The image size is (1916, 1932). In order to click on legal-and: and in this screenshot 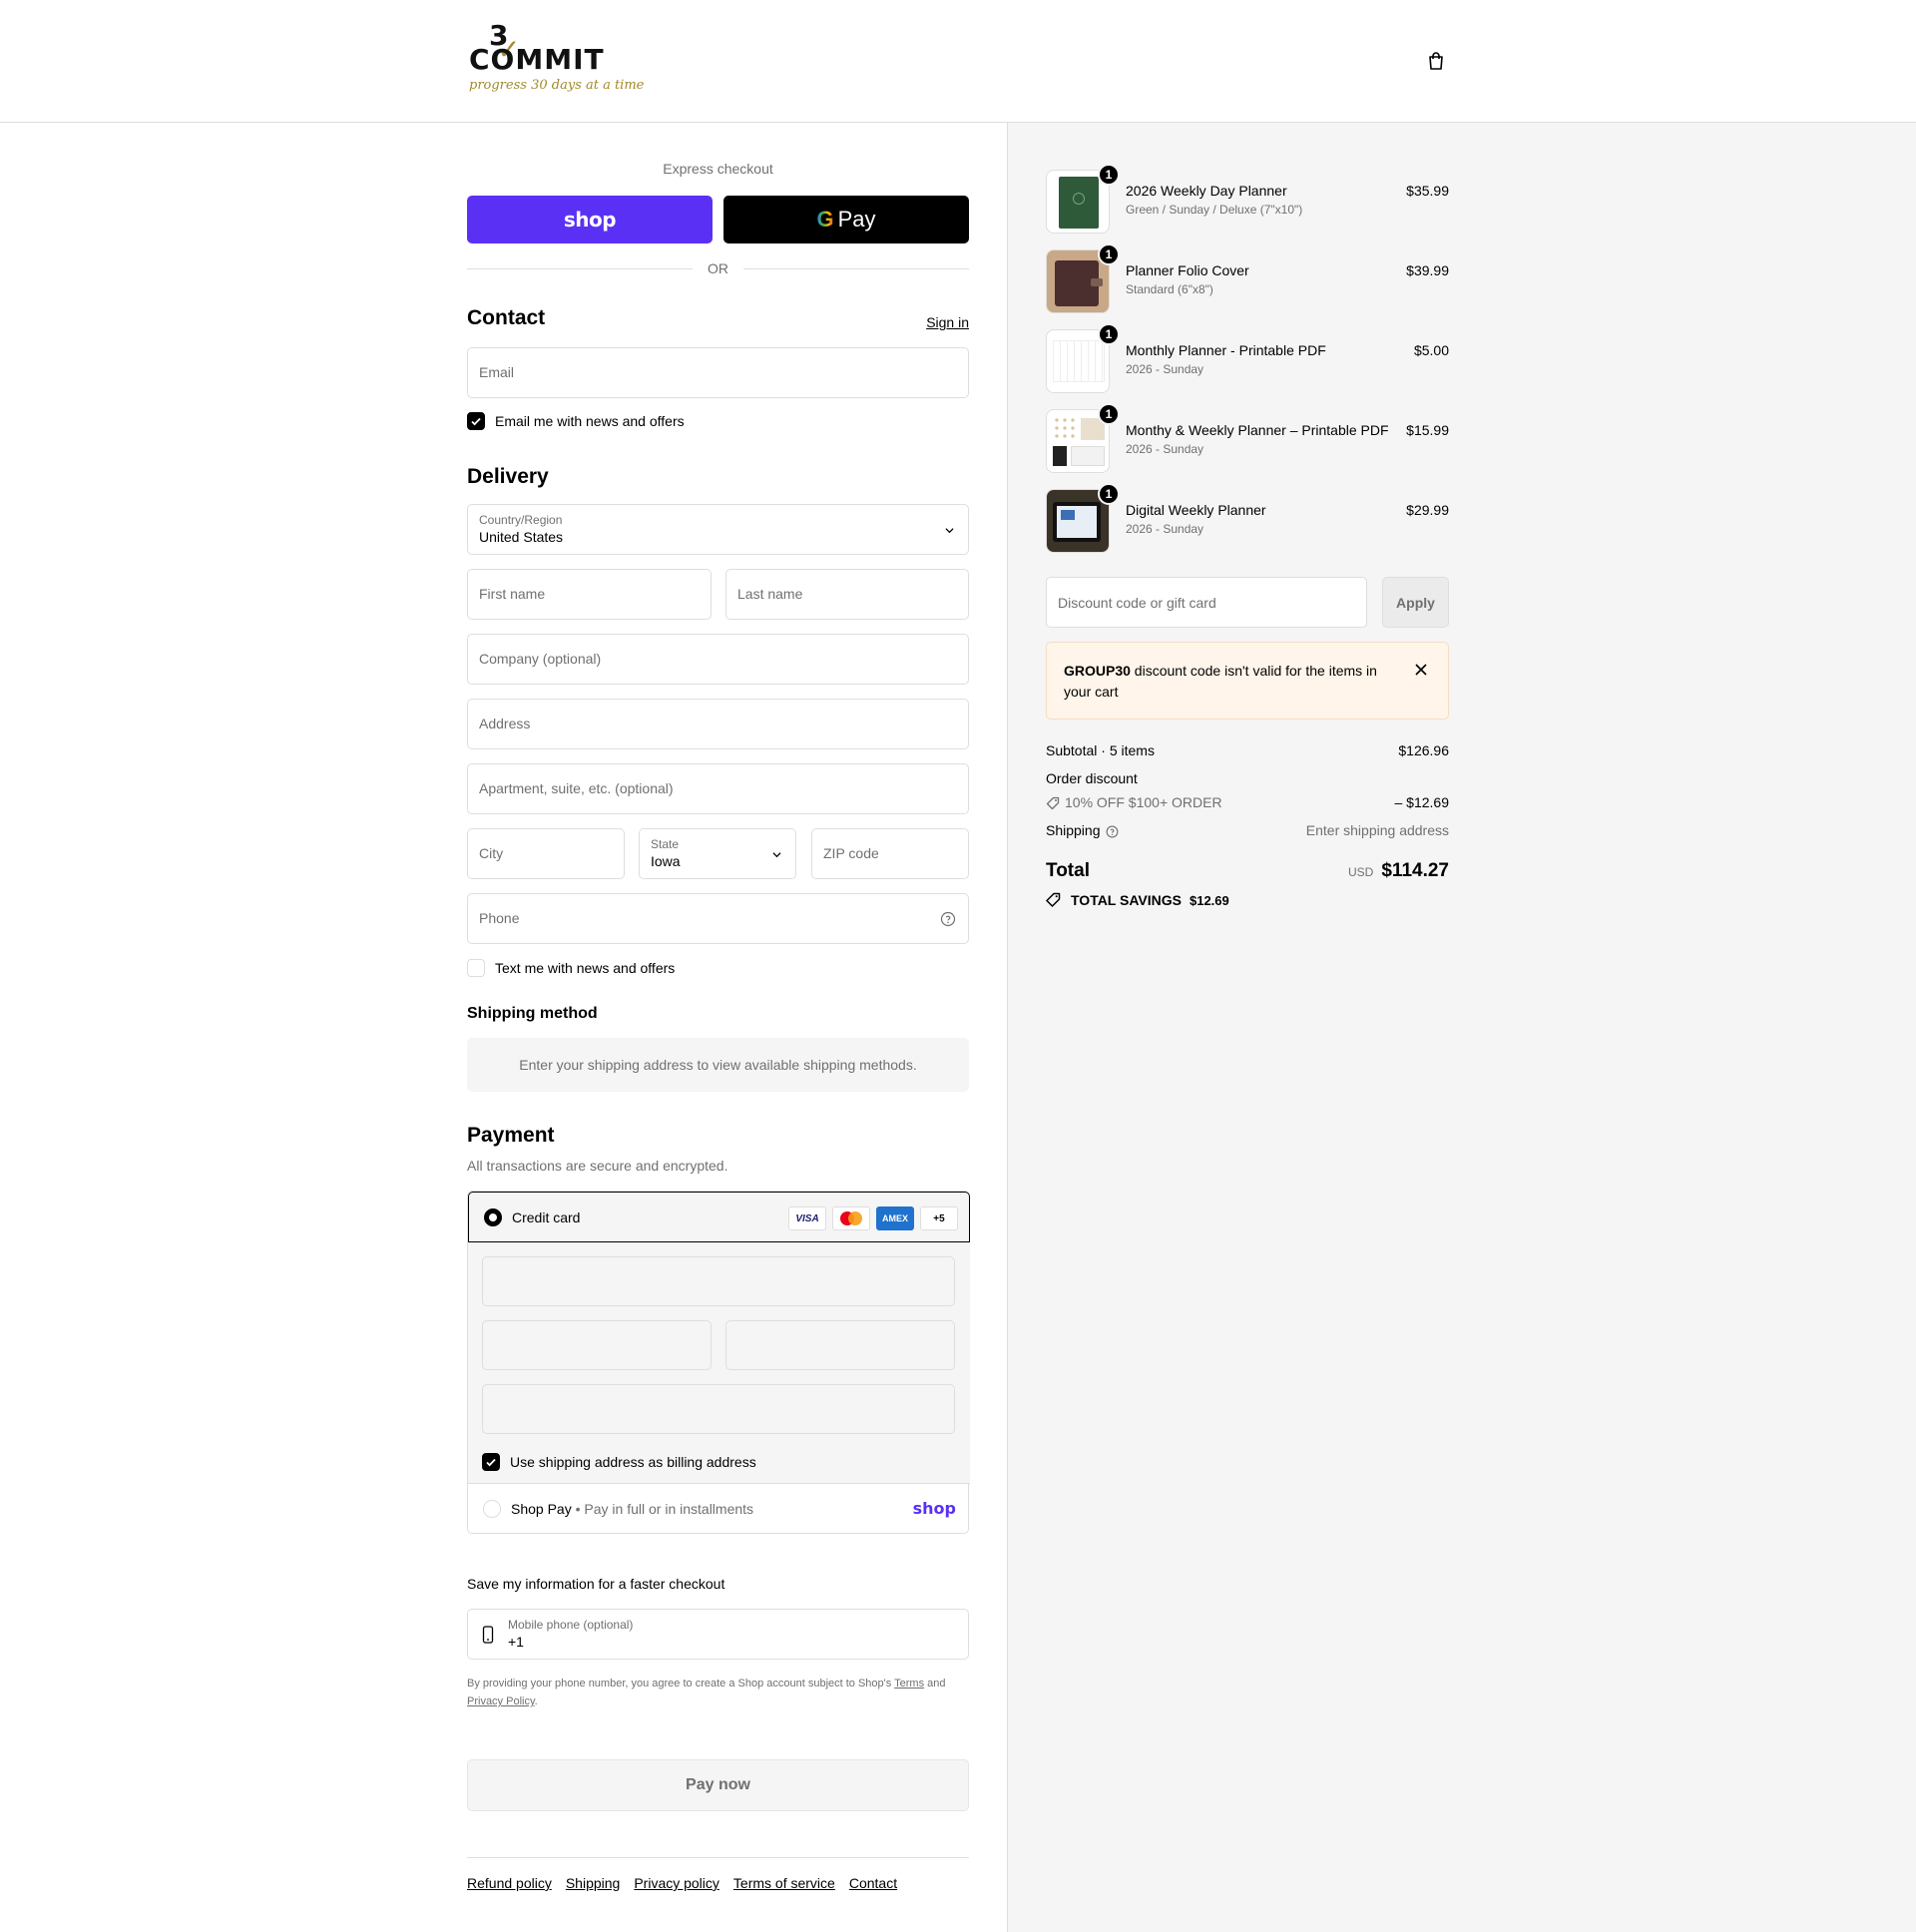, I will do `click(936, 1684)`.